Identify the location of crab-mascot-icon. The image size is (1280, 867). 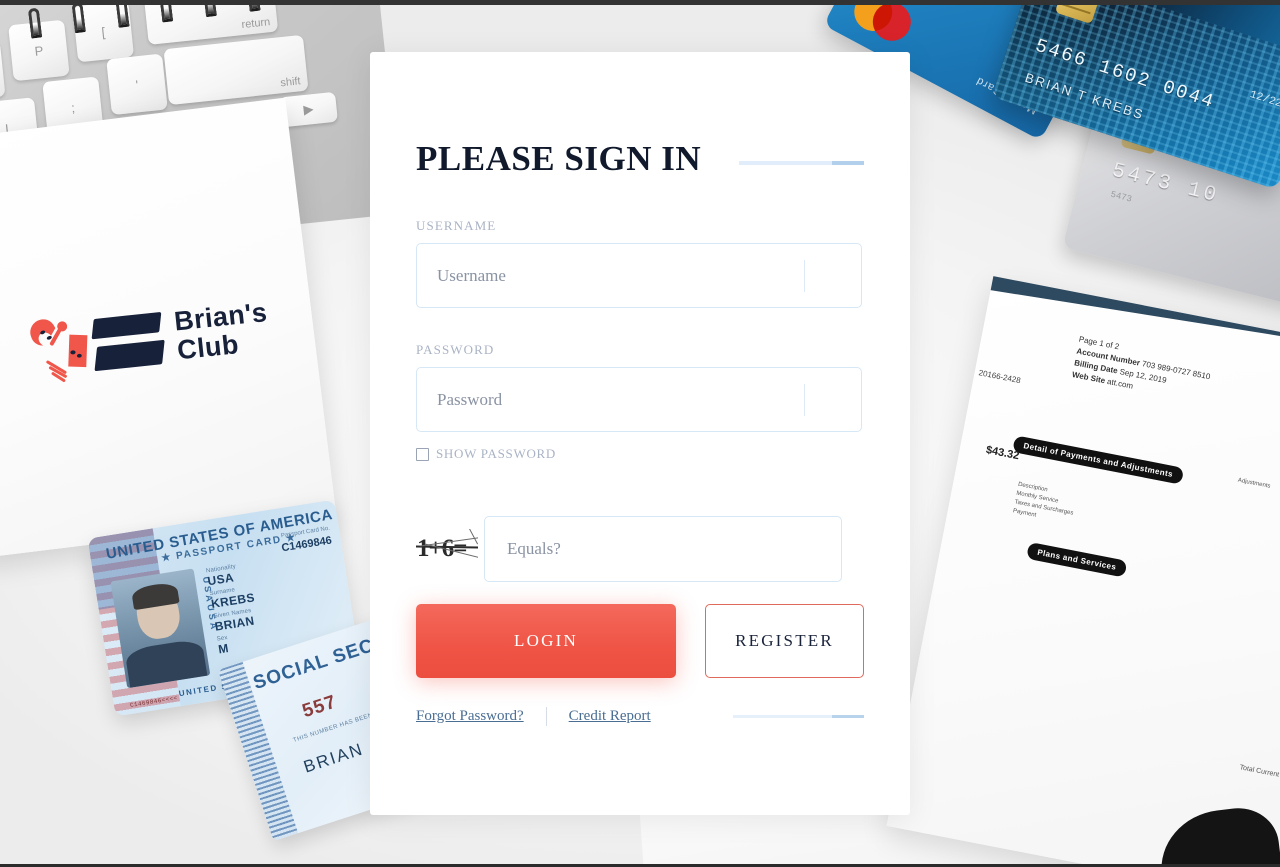
(59, 348).